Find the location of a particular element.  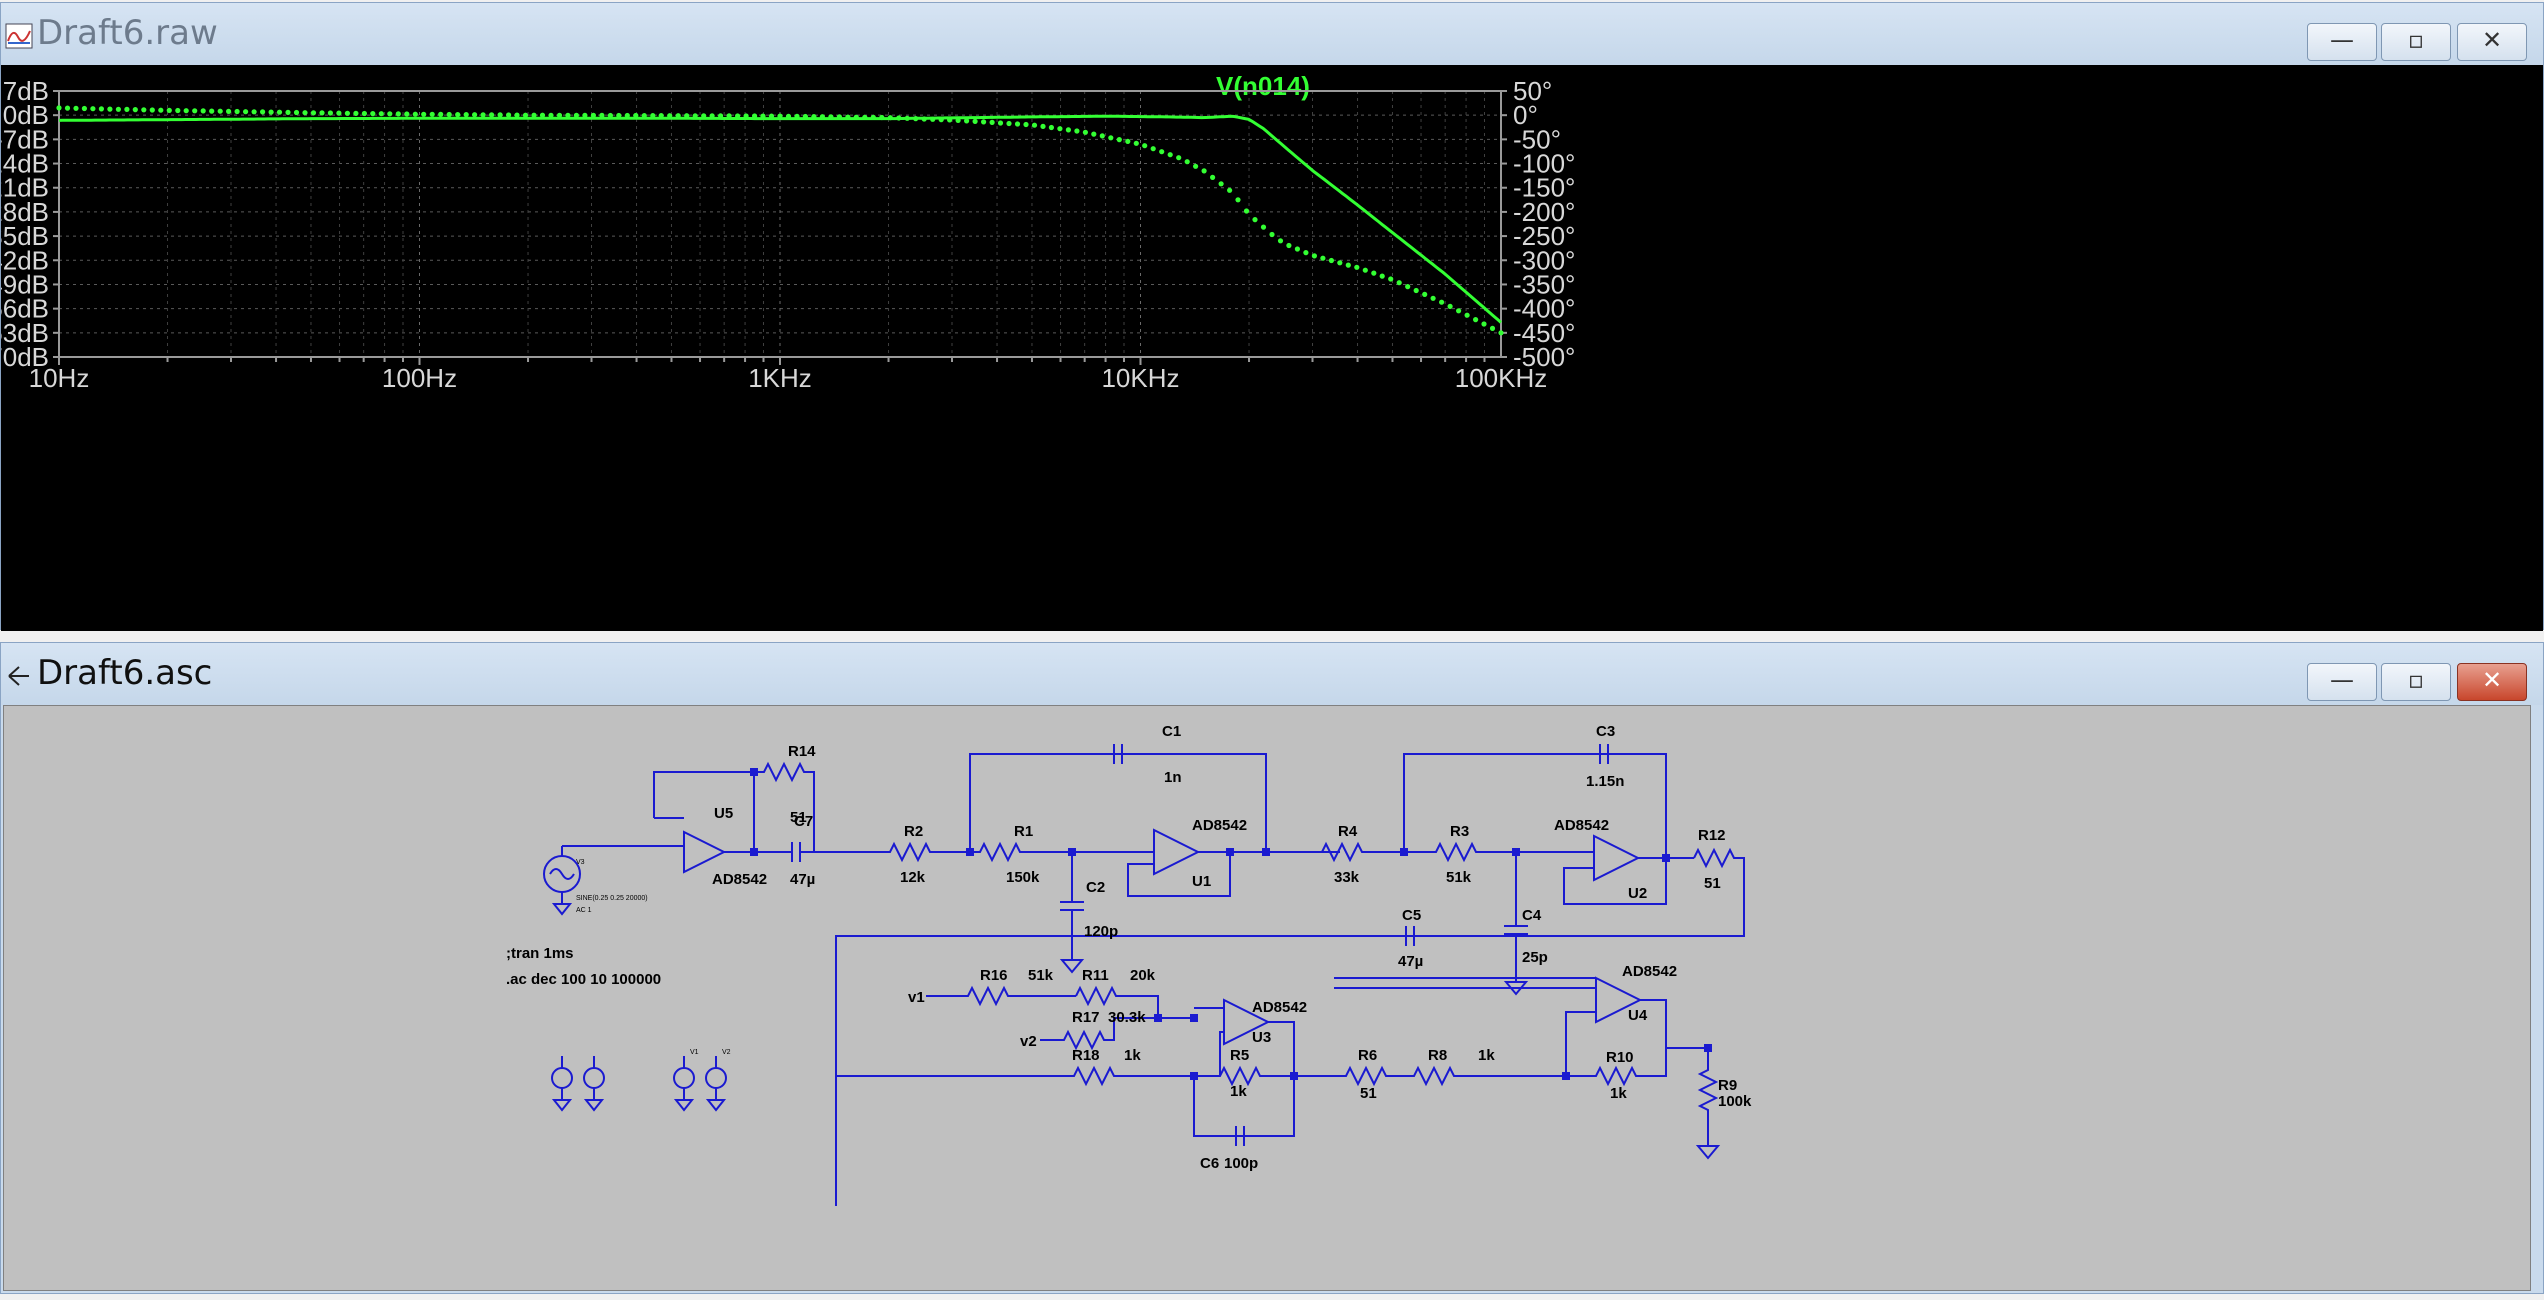

label-u3: U3 is located at coordinates (1261, 1037).